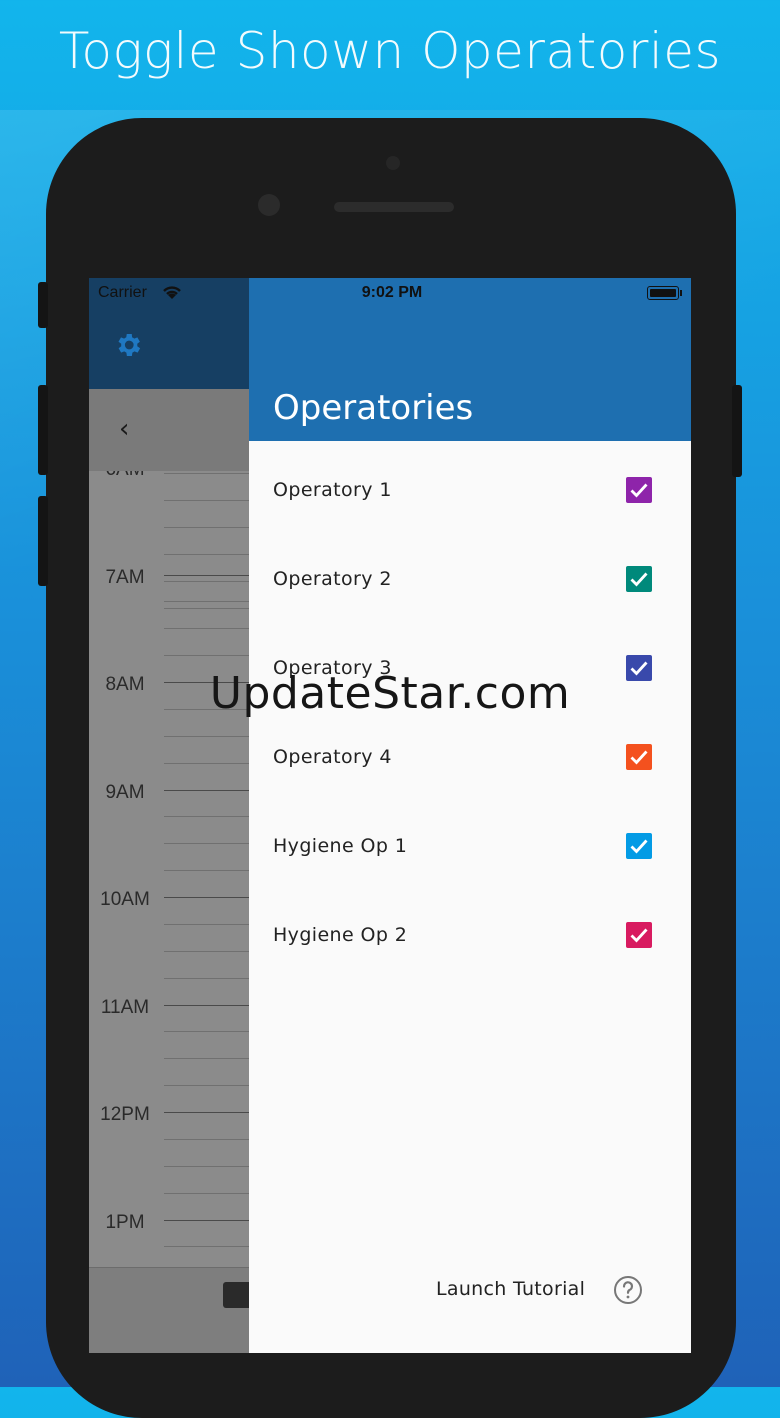 This screenshot has height=1418, width=780. Describe the element at coordinates (470, 493) in the screenshot. I see `operatory-row-1: Operatory 1` at that location.